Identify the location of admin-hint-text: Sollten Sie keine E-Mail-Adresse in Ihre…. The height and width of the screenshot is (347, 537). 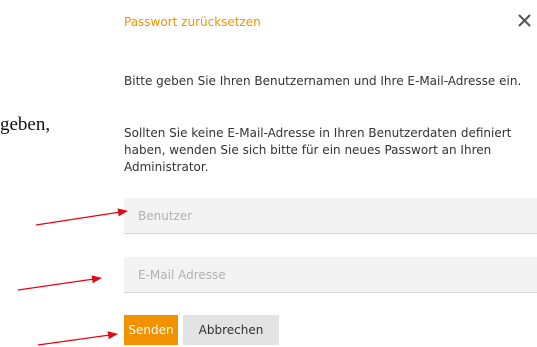
(318, 150).